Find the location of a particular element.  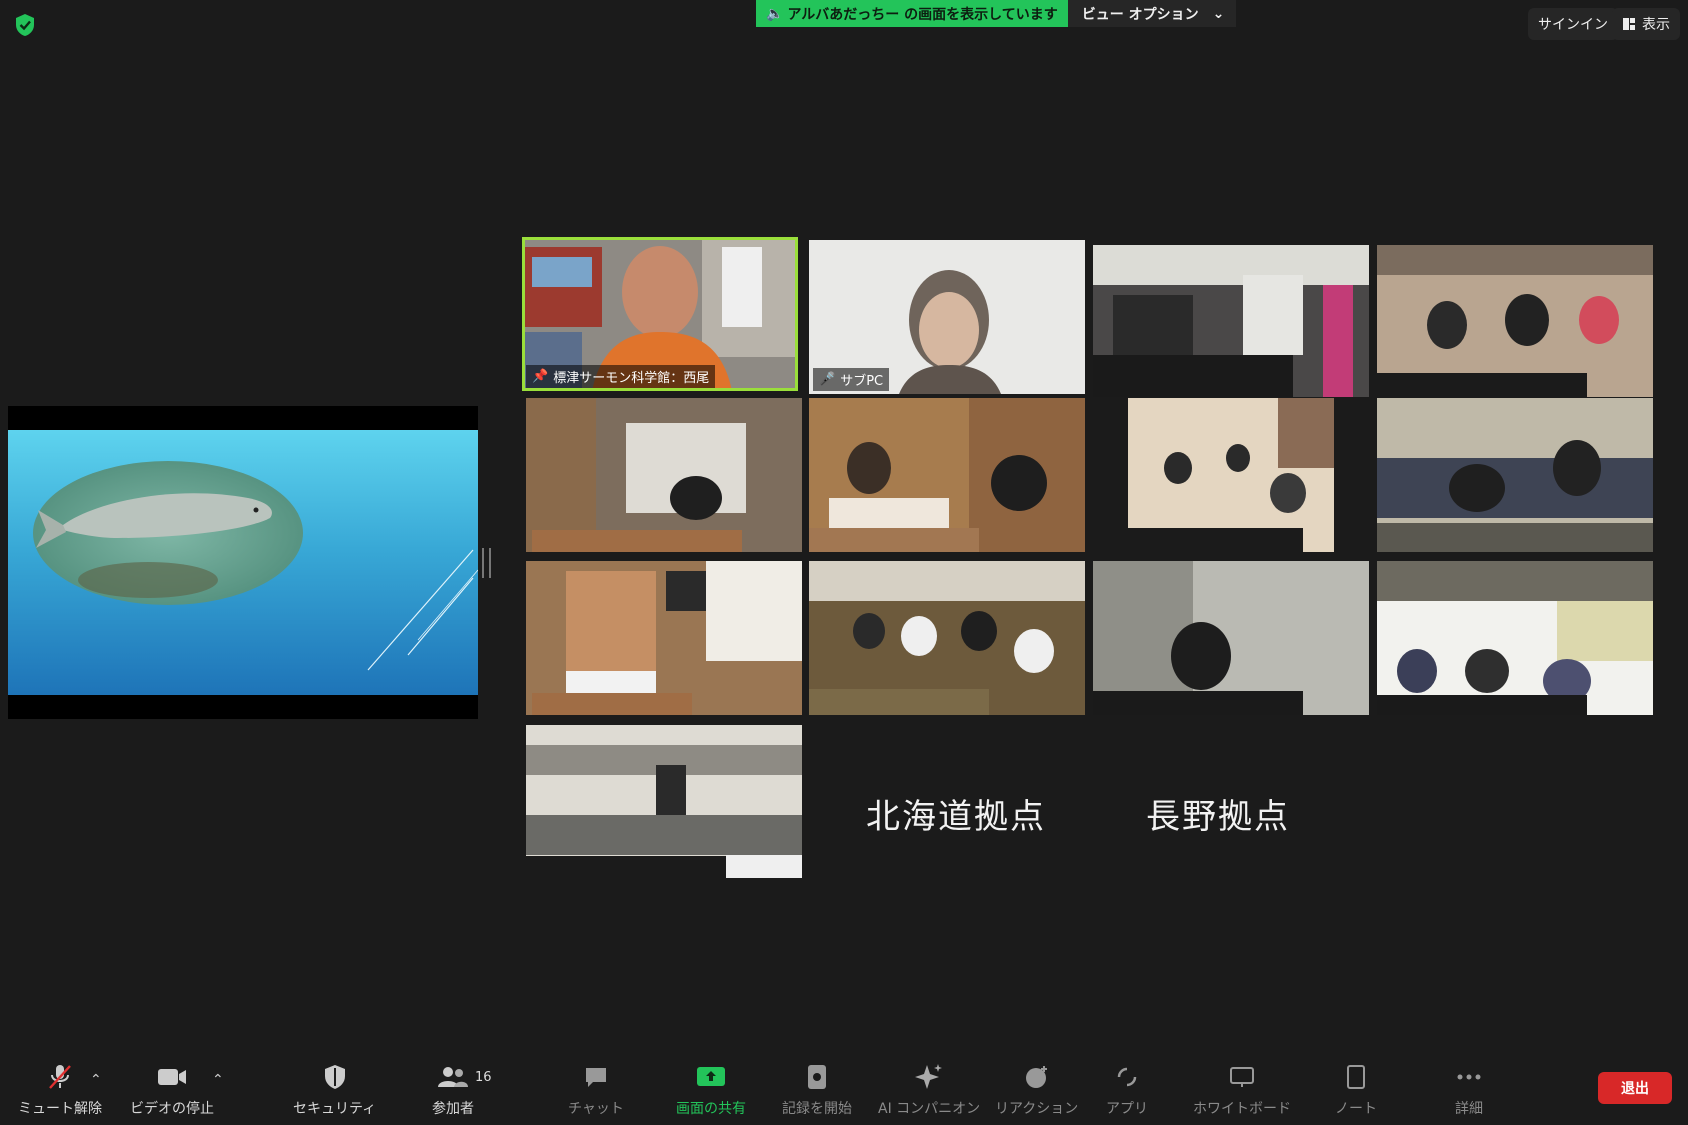

participant-nameplate: 🎤 サブPC is located at coordinates (851, 379).